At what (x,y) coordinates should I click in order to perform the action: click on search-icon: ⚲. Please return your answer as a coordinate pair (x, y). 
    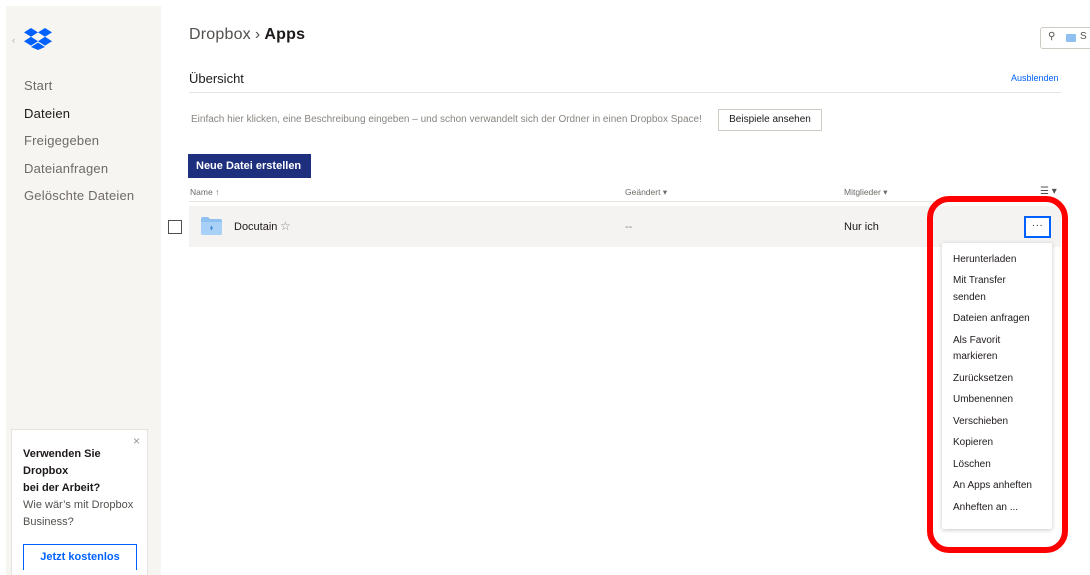
    Looking at the image, I should click on (1052, 36).